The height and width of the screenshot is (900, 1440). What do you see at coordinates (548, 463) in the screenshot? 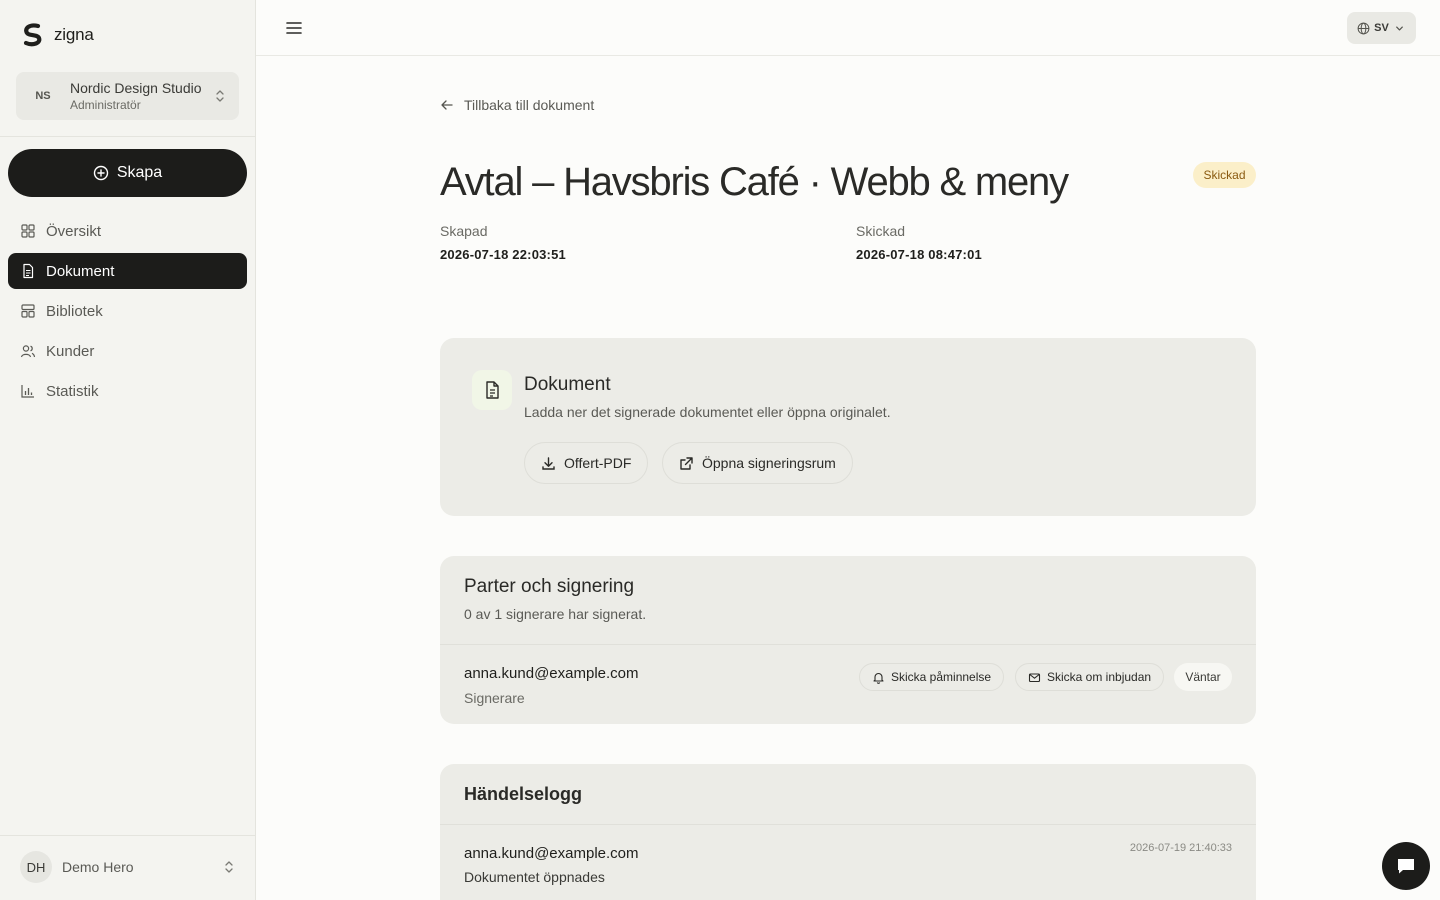
I see `download-icon` at bounding box center [548, 463].